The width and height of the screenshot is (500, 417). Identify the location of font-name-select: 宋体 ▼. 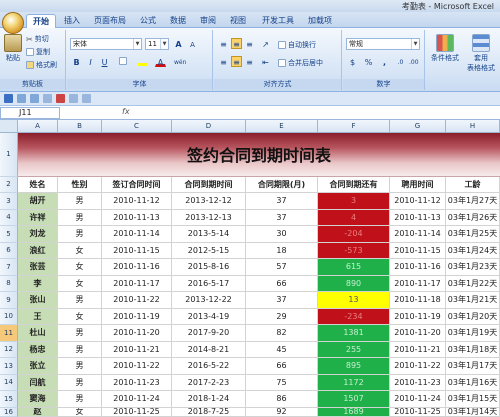
(106, 44).